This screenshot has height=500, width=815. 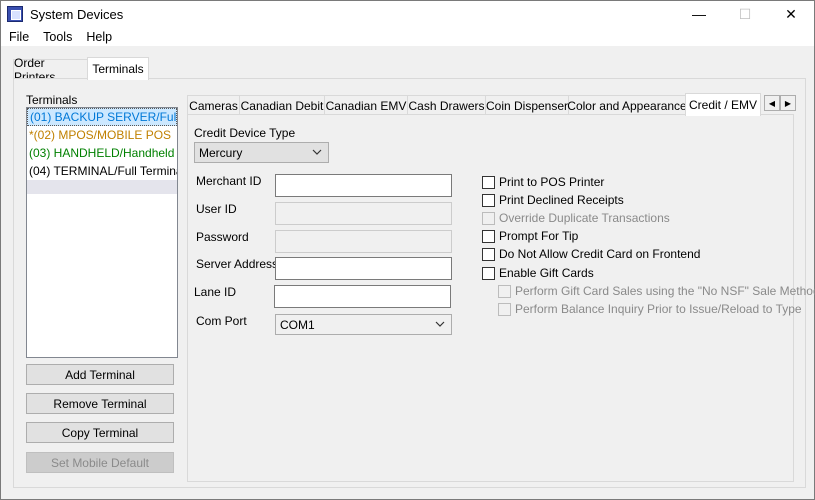 I want to click on terminal-item: (04) TERMINAL/Full Terminal, so click(x=102, y=171).